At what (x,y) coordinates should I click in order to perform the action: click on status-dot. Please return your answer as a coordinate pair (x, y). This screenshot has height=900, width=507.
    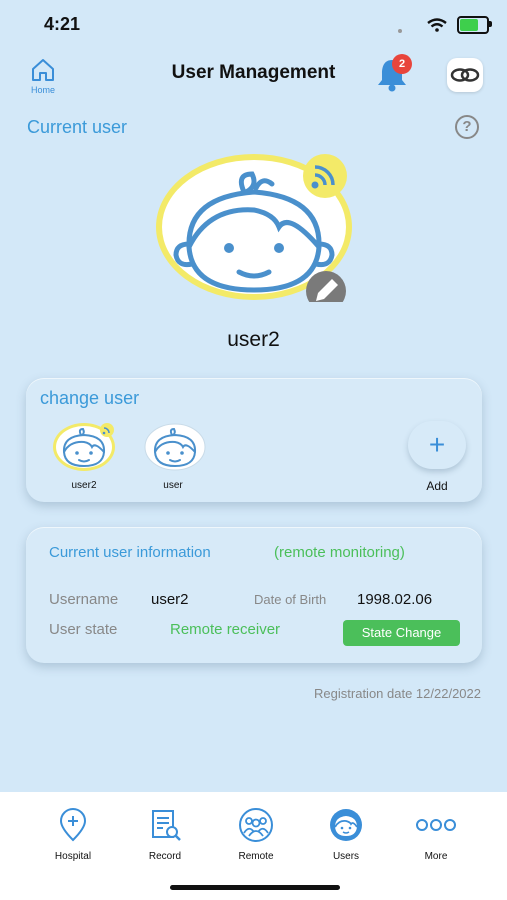
    Looking at the image, I should click on (400, 31).